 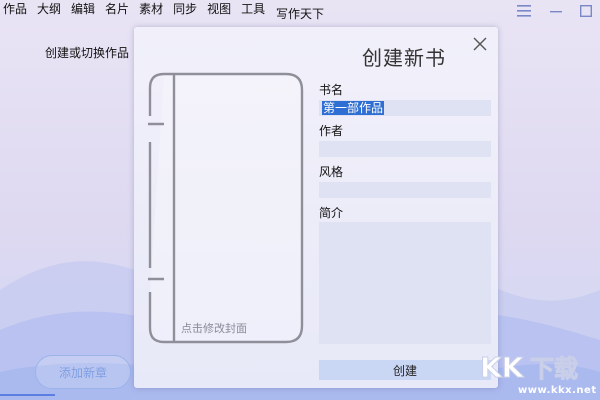 I want to click on intro-label: 简介, so click(x=331, y=213).